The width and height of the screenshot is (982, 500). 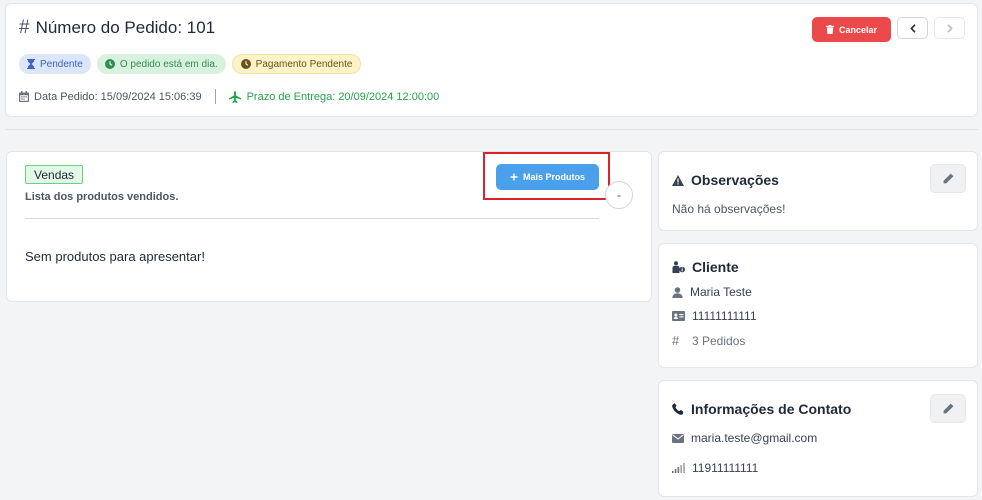 I want to click on calendar-icon, so click(x=24, y=96).